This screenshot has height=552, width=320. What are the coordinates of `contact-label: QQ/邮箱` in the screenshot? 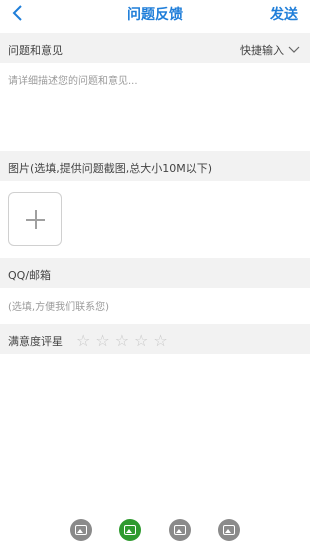 It's located at (30, 275).